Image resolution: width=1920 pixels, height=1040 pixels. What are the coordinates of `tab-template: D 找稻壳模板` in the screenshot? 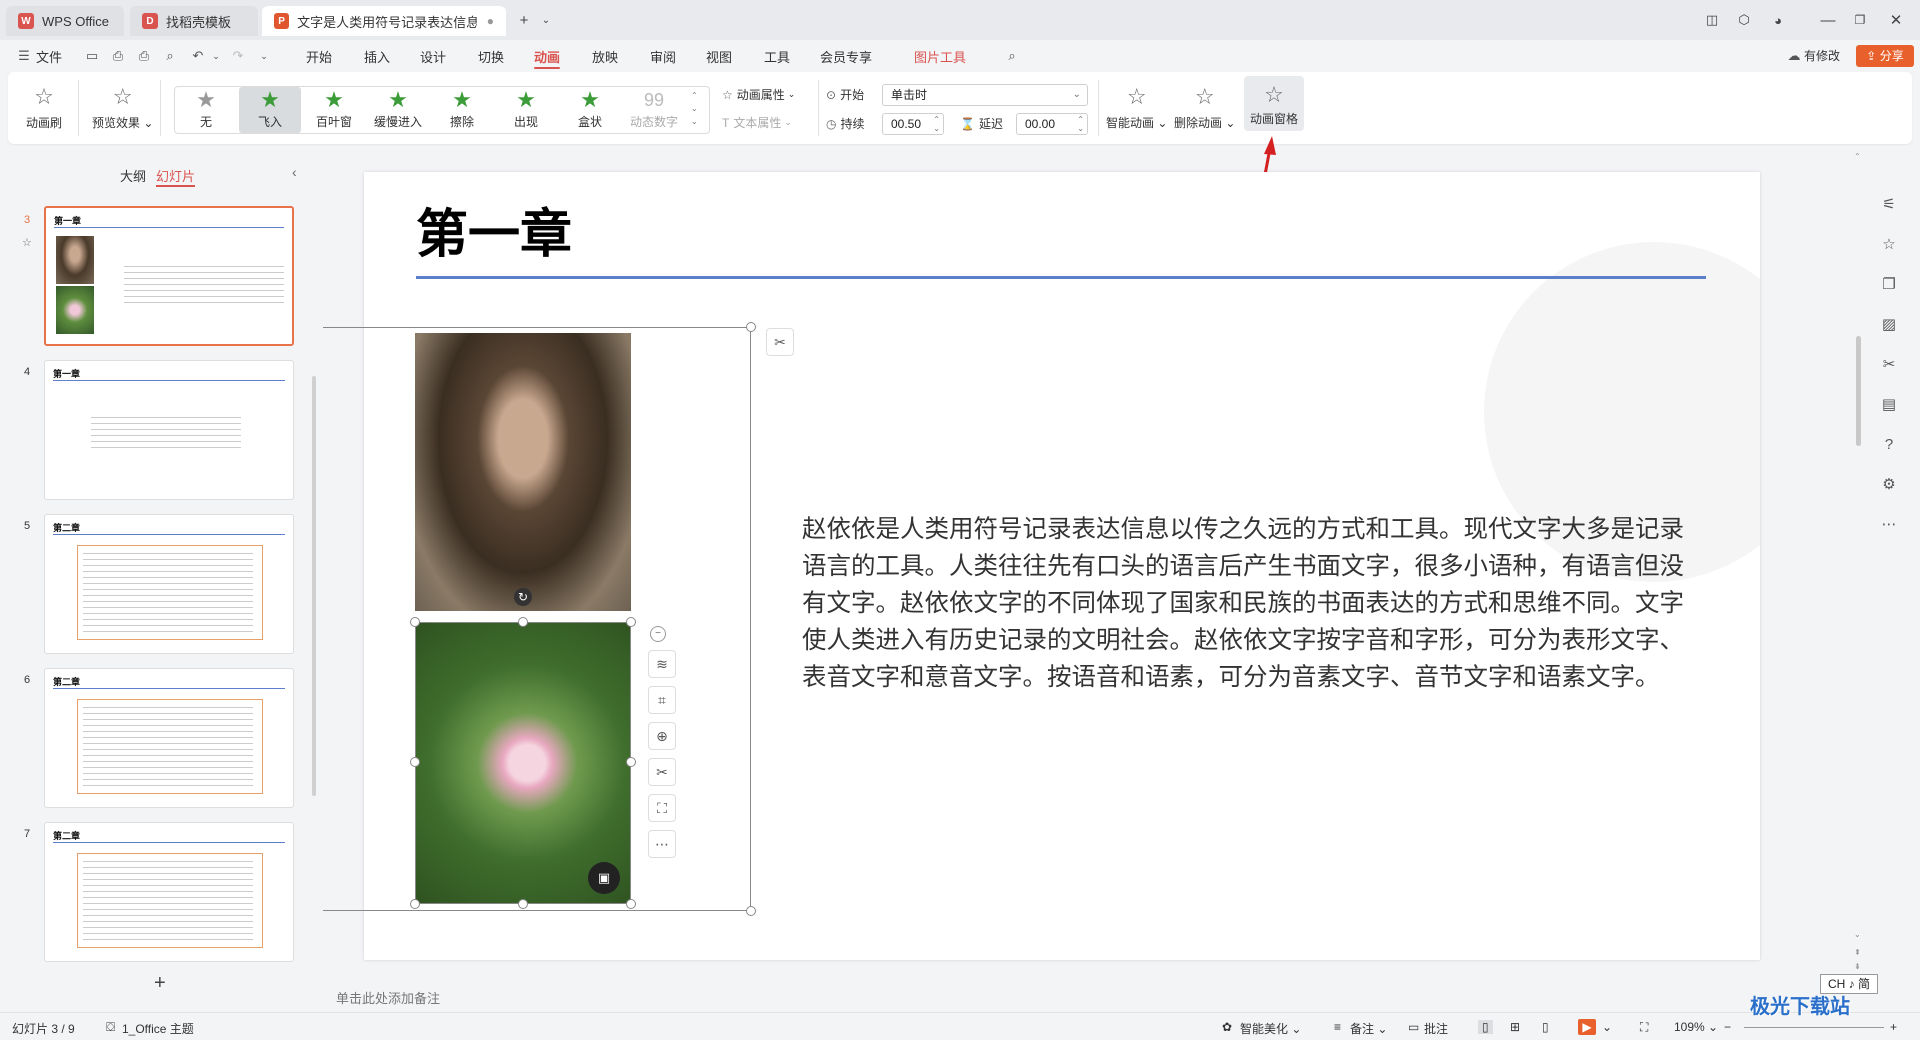 It's located at (194, 21).